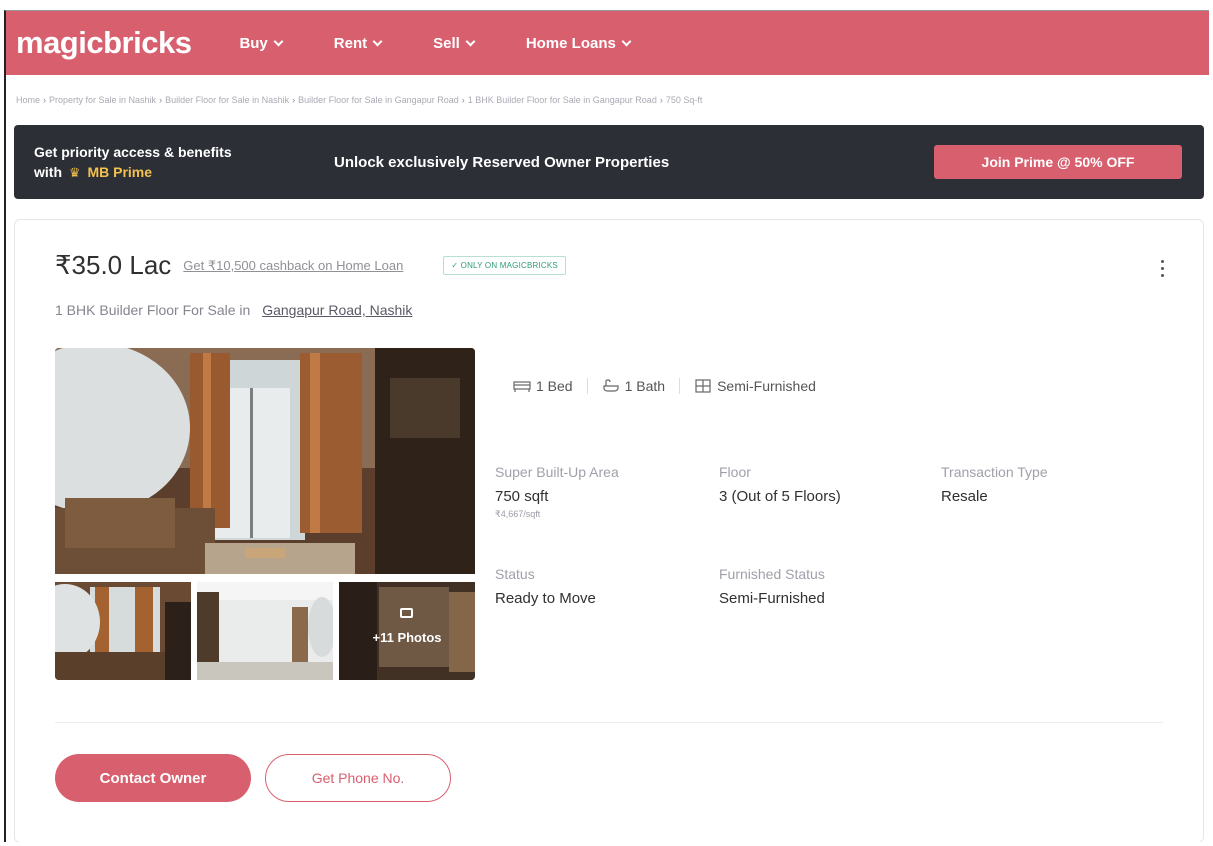 The width and height of the screenshot is (1213, 846). I want to click on bath-count: 1 Bath, so click(645, 386).